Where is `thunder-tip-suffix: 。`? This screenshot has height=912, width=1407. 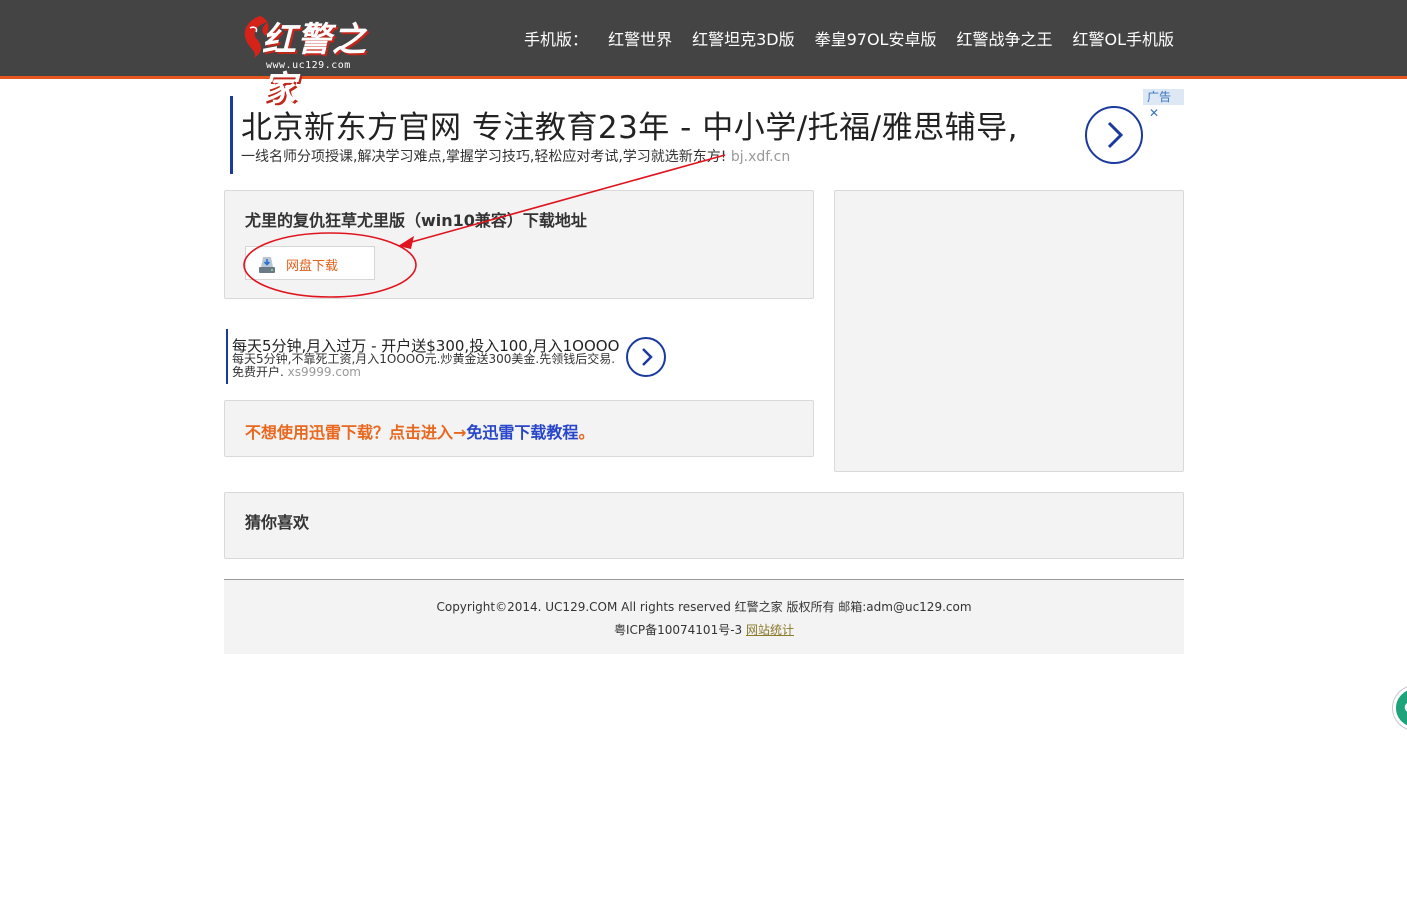
thunder-tip-suffix: 。 is located at coordinates (586, 432).